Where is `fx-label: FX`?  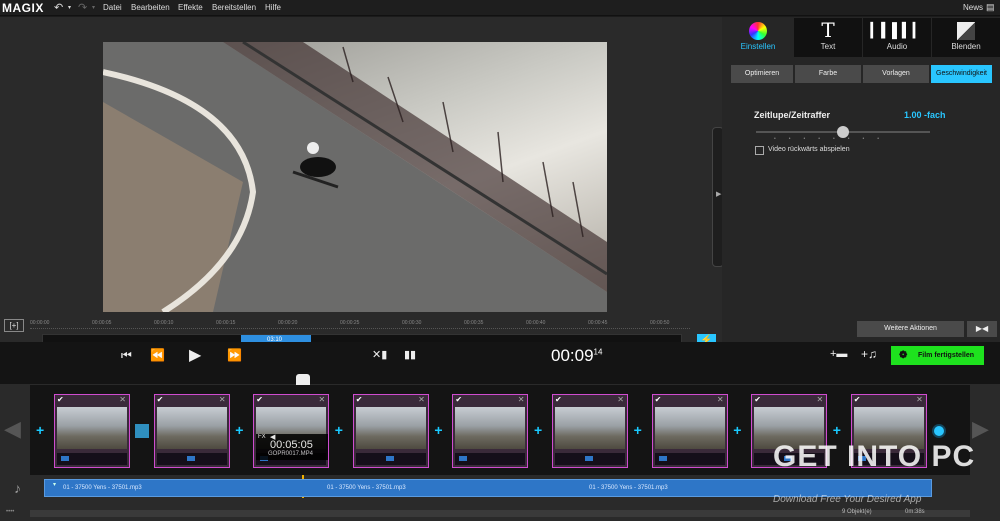
fx-label: FX is located at coordinates (262, 437).